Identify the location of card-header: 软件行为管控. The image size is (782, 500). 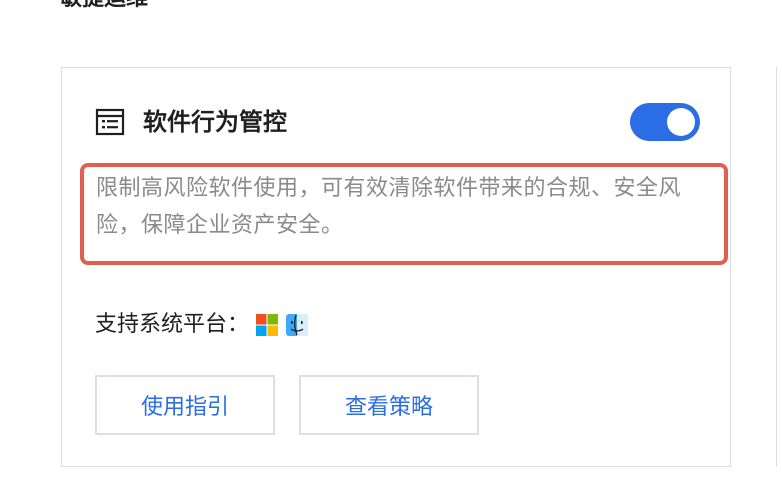
(191, 122).